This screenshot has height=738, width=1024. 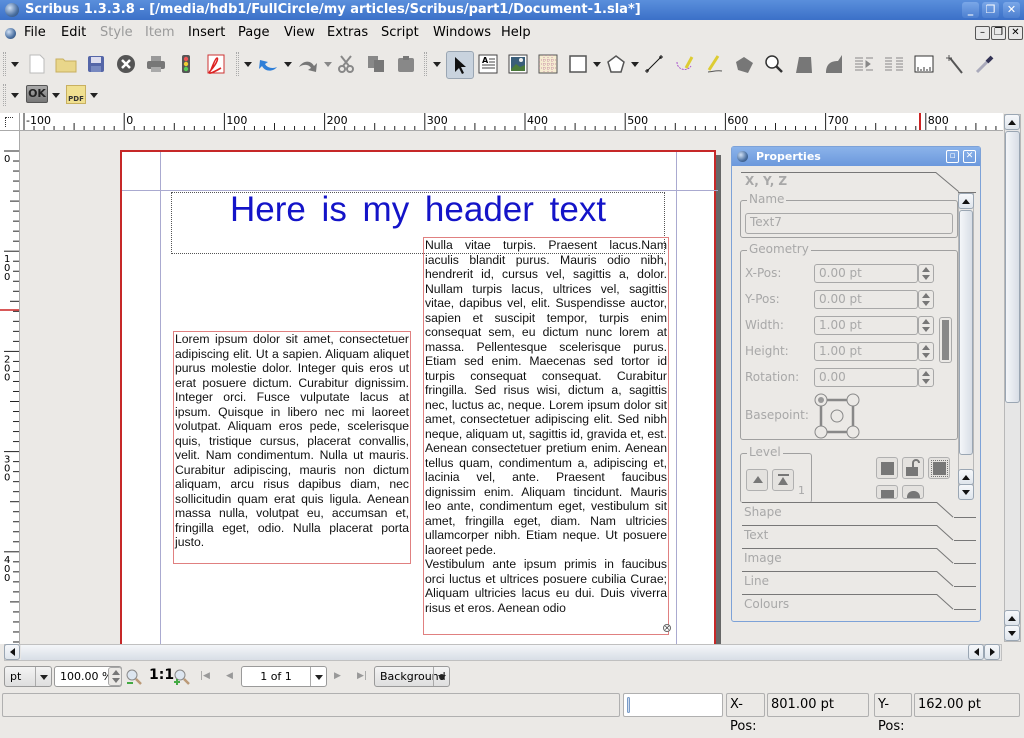 I want to click on layer-dropdown-arrow, so click(x=441, y=676).